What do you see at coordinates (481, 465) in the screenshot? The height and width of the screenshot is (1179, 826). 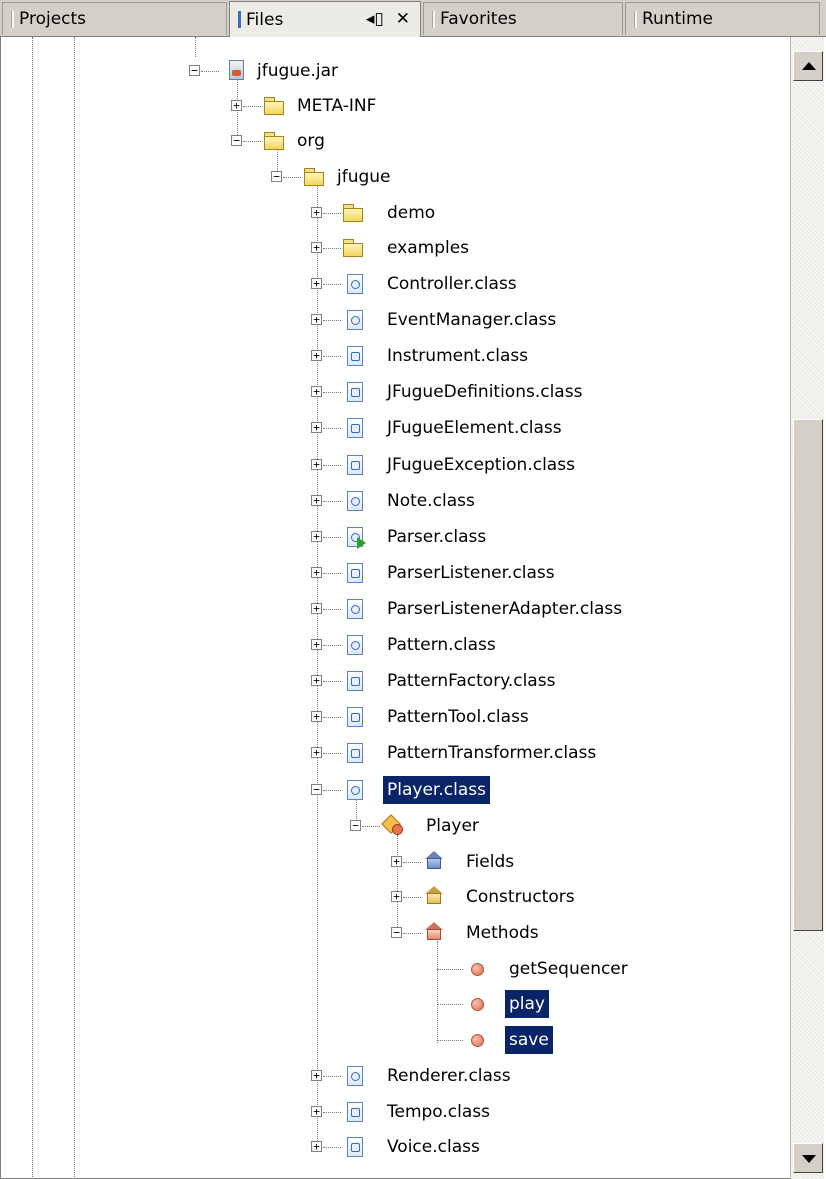 I see `tree-label: JFugueException.class` at bounding box center [481, 465].